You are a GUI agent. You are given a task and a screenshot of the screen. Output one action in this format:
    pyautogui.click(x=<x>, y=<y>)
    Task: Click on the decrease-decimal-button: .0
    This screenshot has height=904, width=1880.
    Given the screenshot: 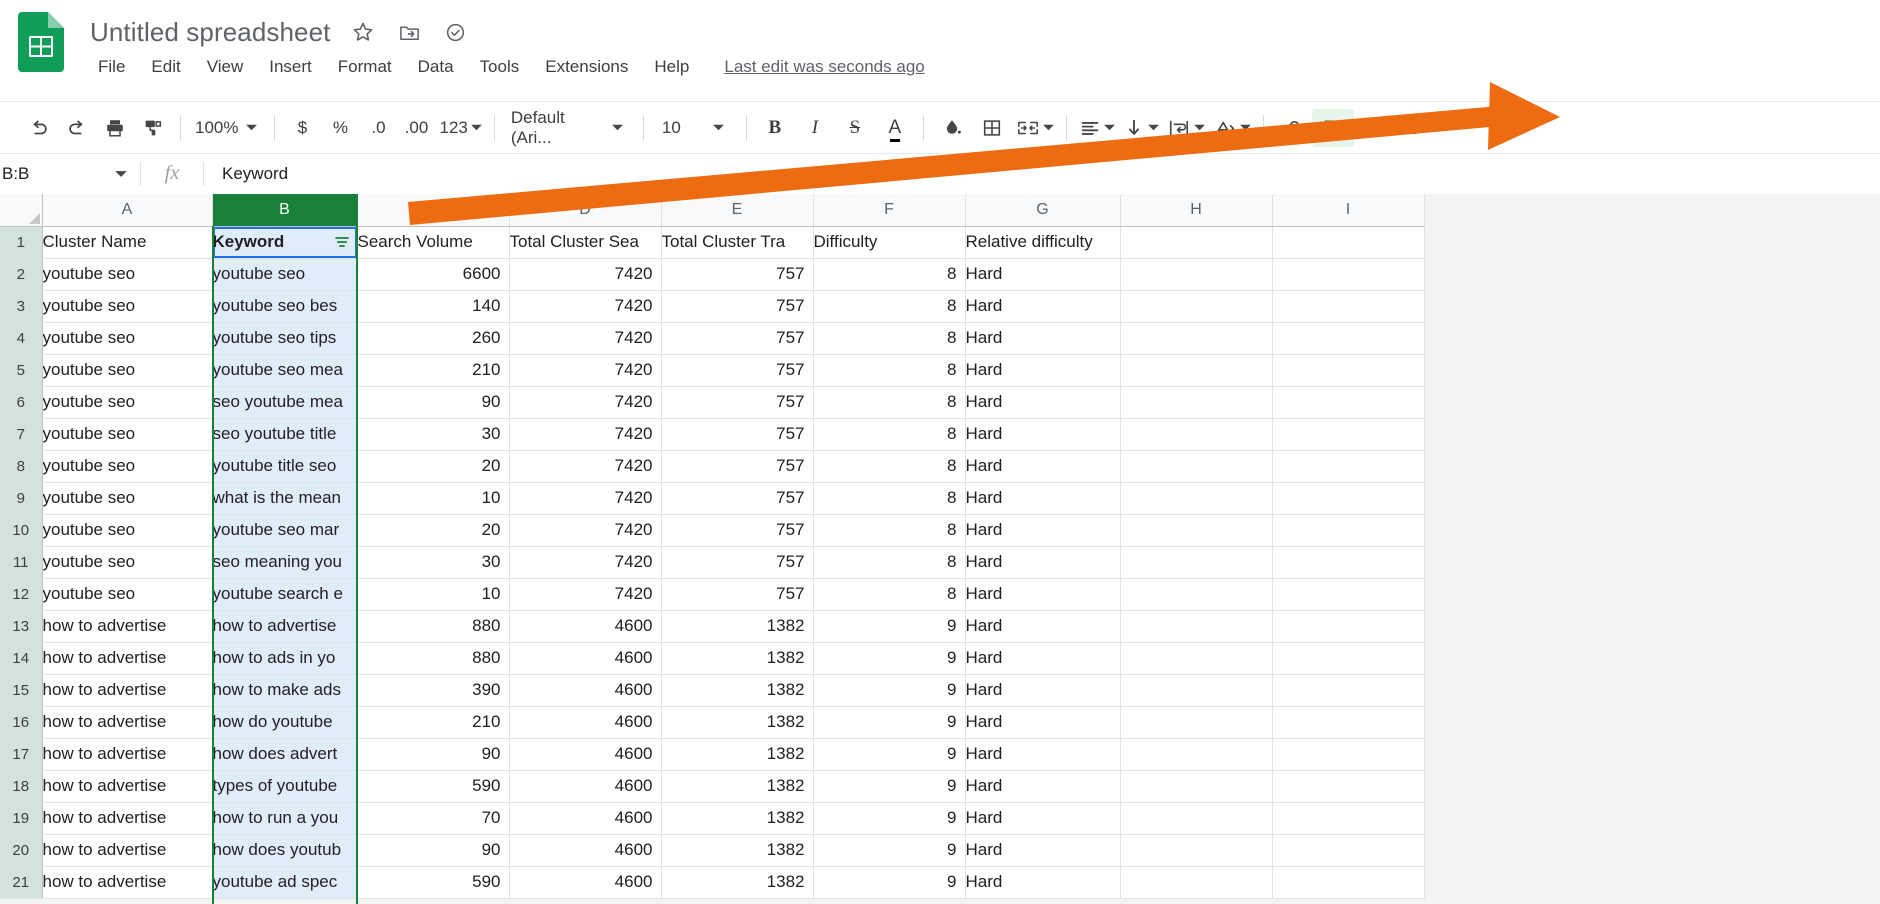 What is the action you would take?
    pyautogui.click(x=378, y=128)
    